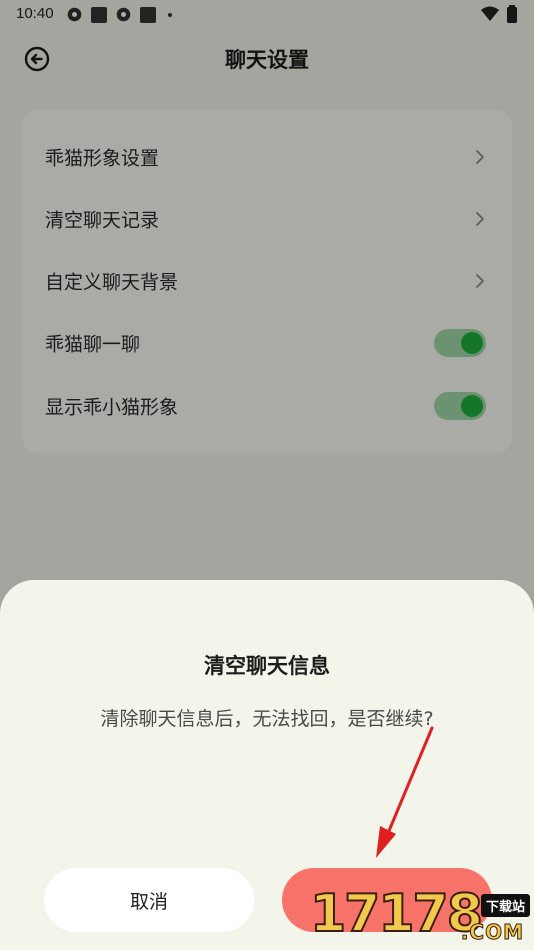  Describe the element at coordinates (149, 900) in the screenshot. I see `cancel-button: 取消` at that location.